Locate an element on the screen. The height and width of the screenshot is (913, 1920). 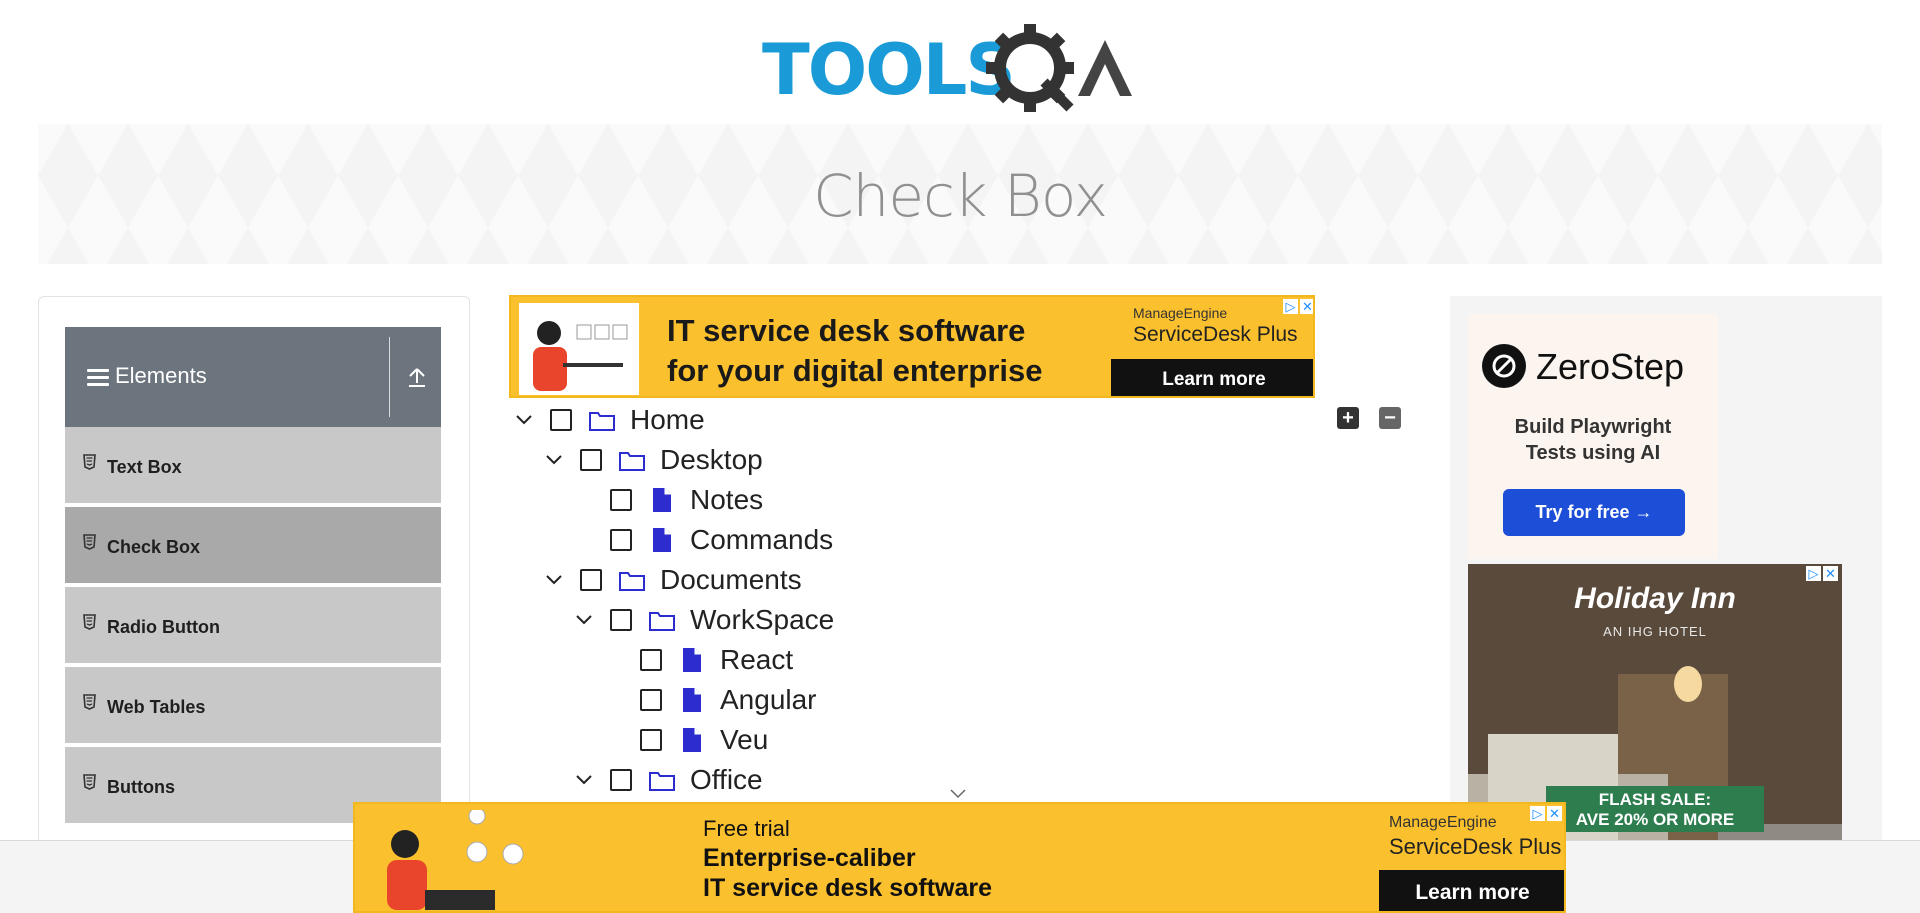
ad-sale-badge: FLASH SALE: AVE 20% OR MORE is located at coordinates (1655, 809).